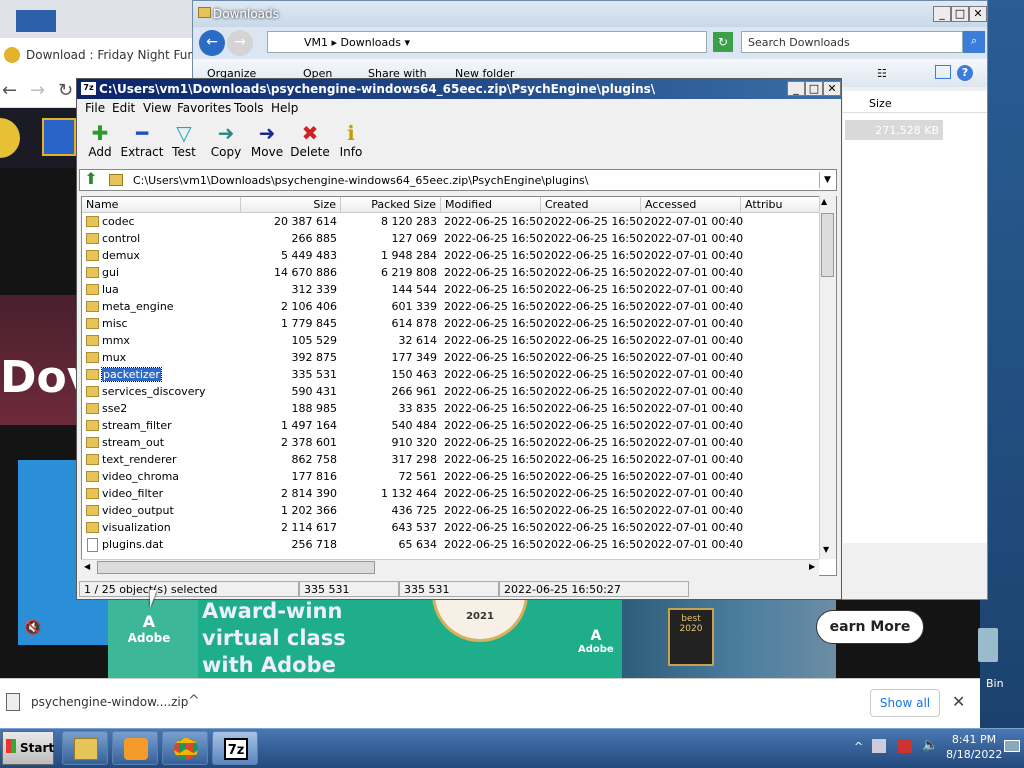 The width and height of the screenshot is (1024, 768). What do you see at coordinates (974, 747) in the screenshot?
I see `clock: 8:41 PM 8/18/2022` at bounding box center [974, 747].